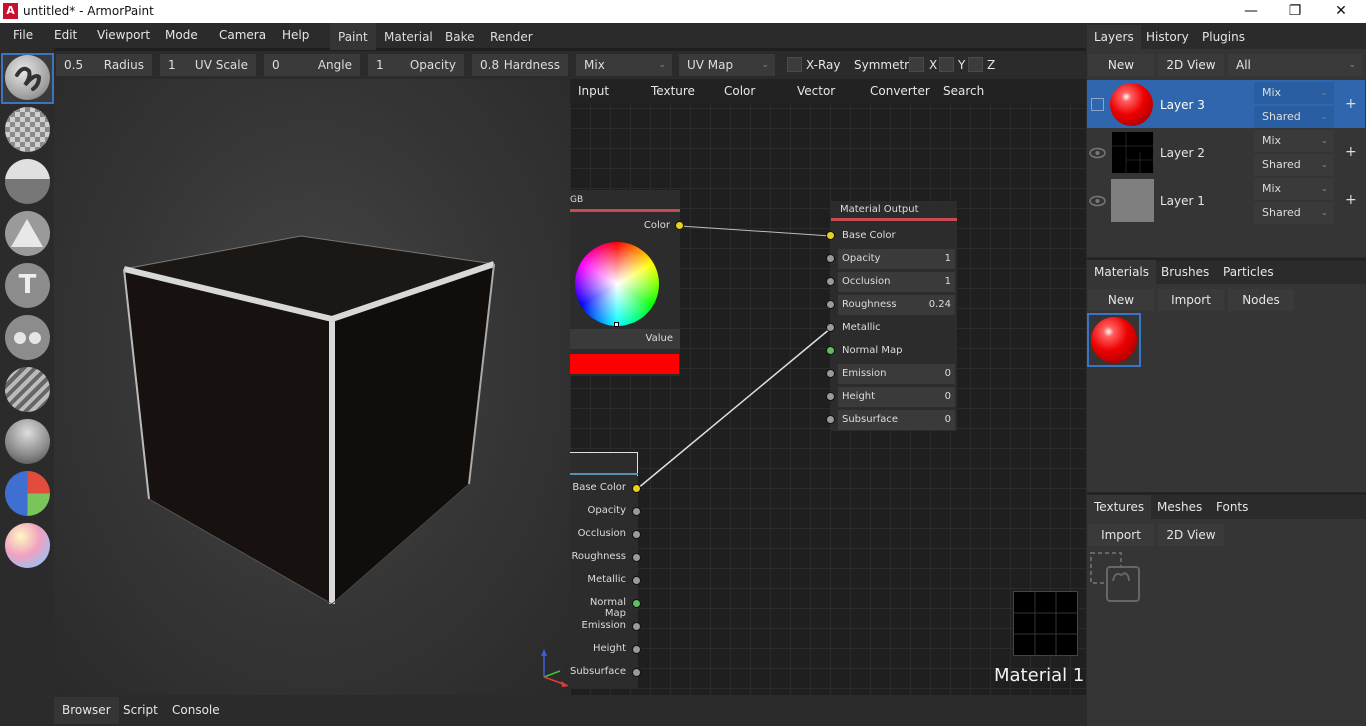  Describe the element at coordinates (816, 91) in the screenshot. I see `node-menu-vector: Vector` at that location.